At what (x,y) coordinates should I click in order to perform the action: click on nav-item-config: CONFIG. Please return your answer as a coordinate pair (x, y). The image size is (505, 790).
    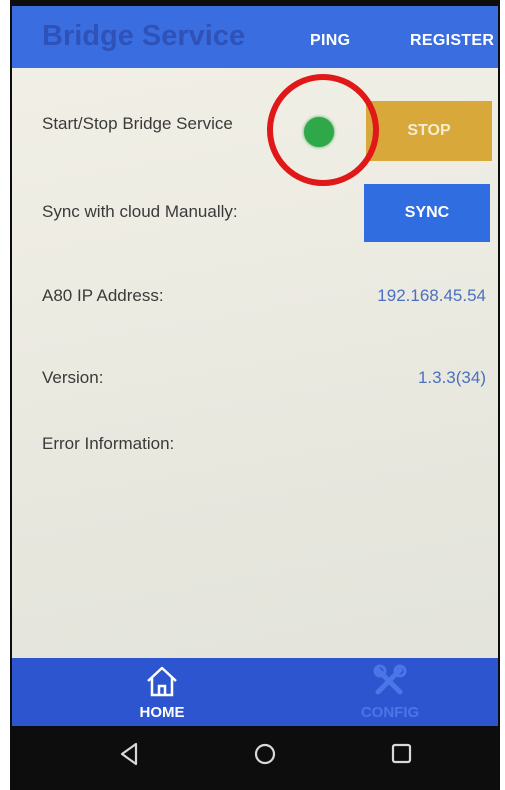
    Looking at the image, I should click on (390, 692).